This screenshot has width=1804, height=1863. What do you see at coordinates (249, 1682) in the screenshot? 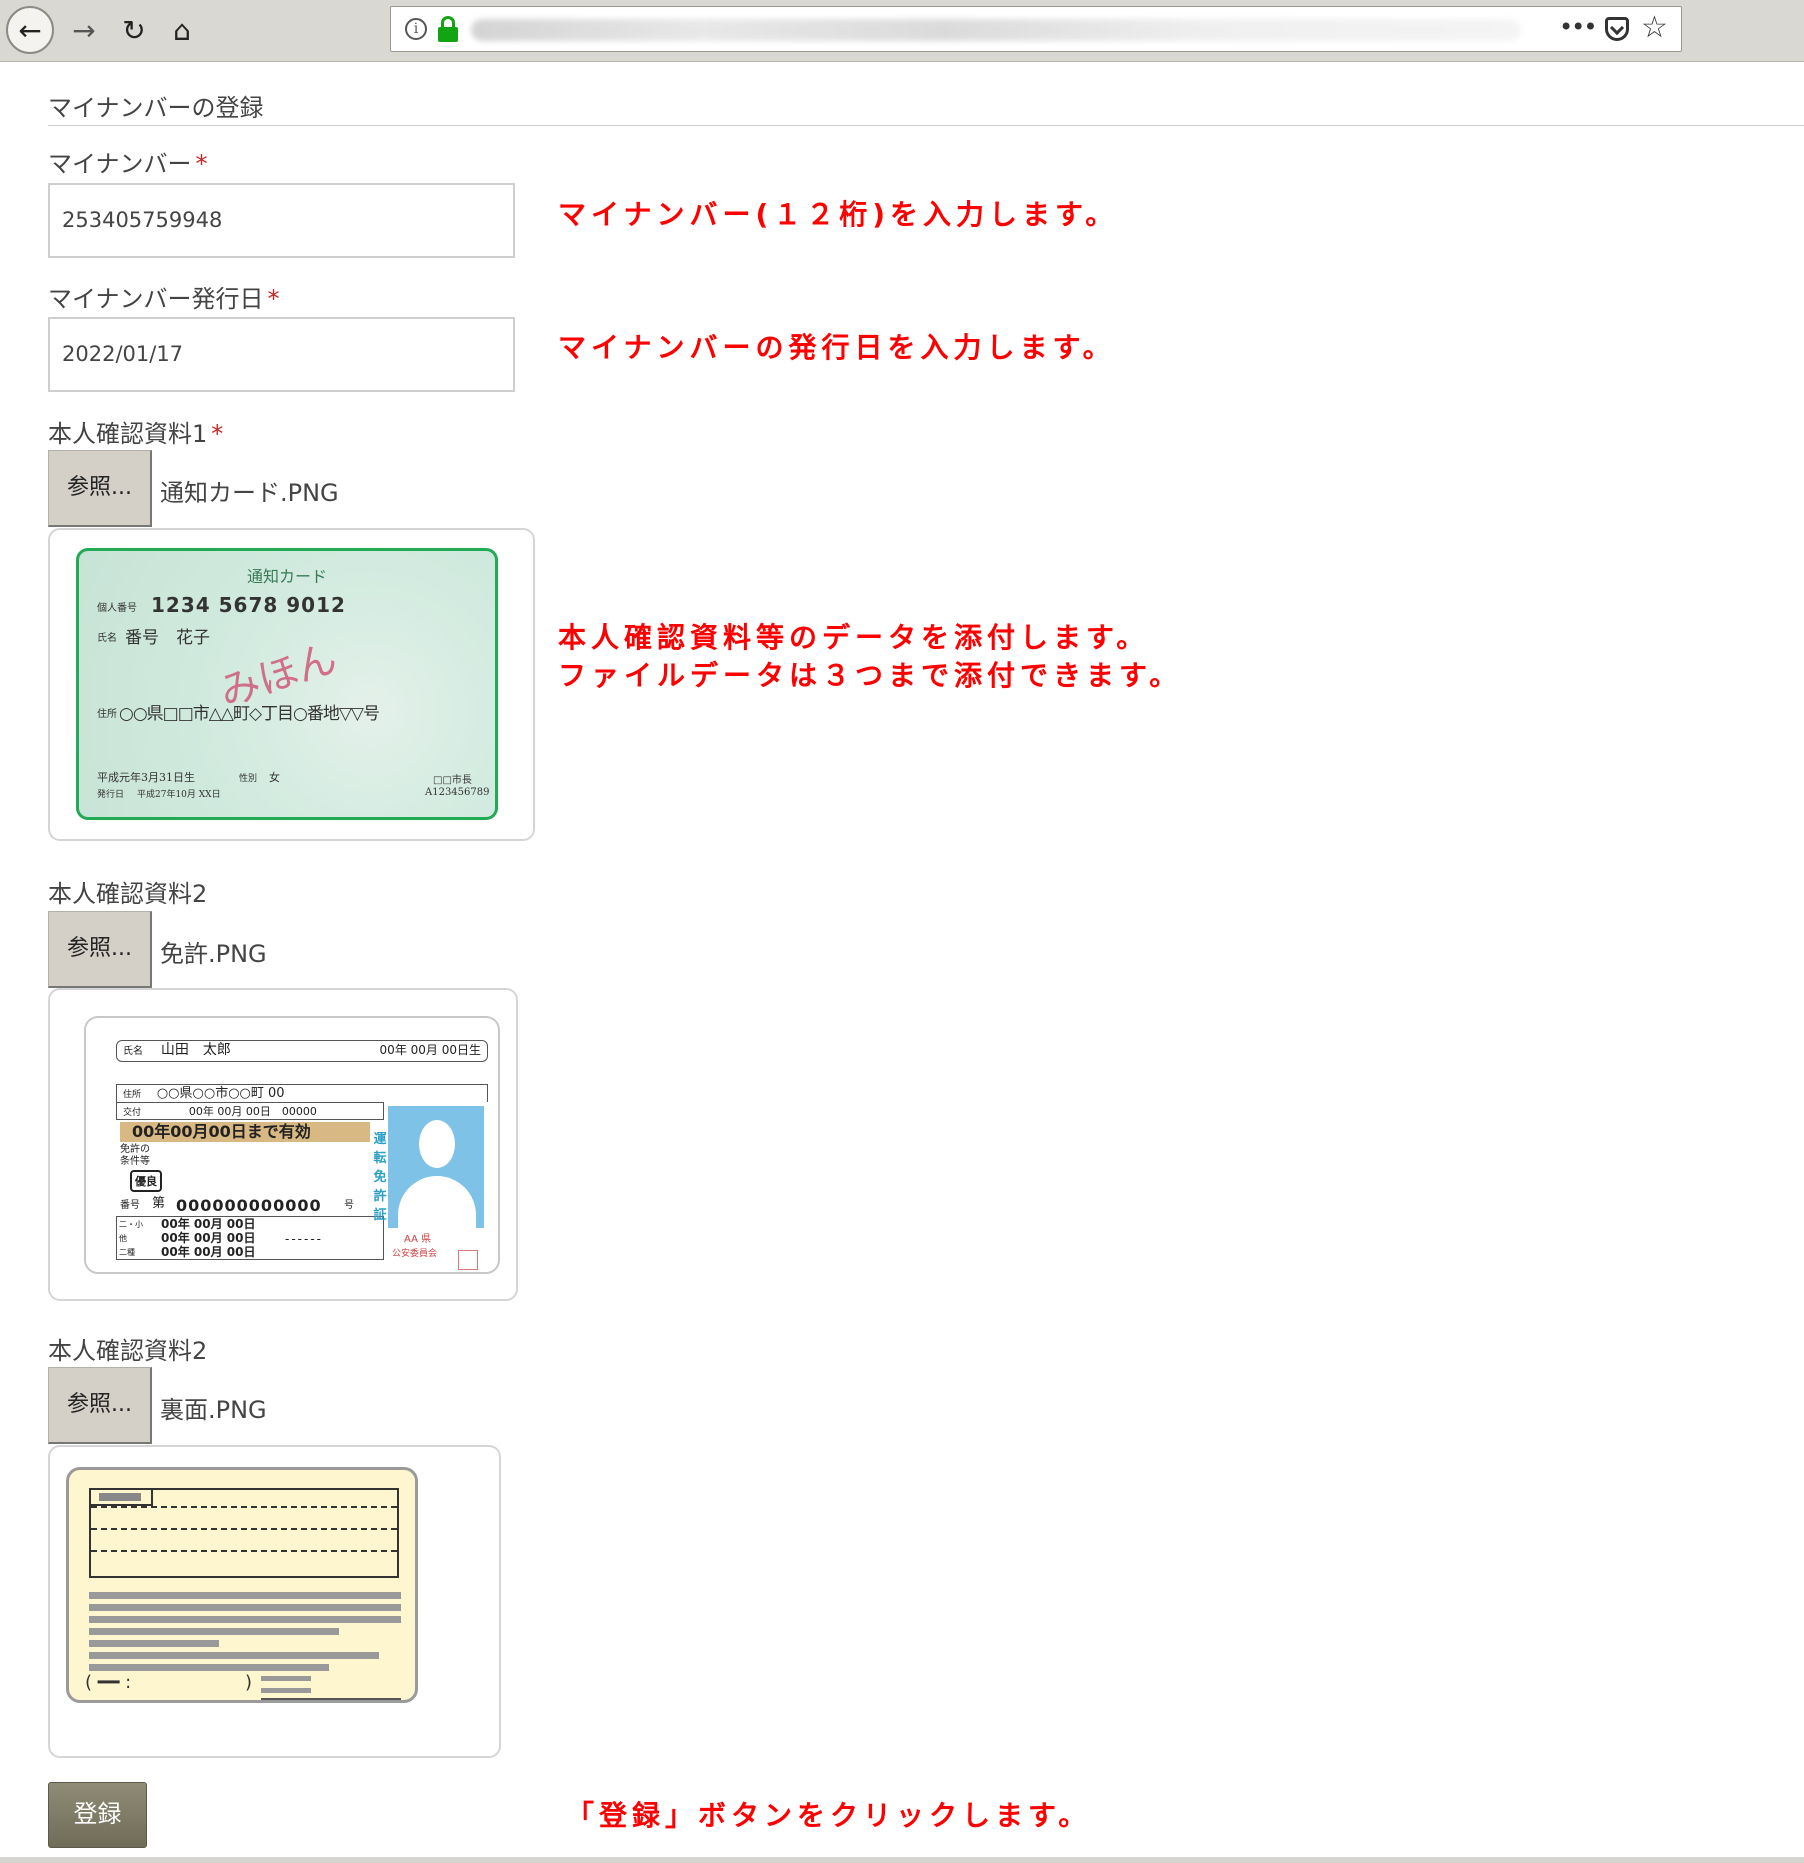
I see `back-footer-right: )` at bounding box center [249, 1682].